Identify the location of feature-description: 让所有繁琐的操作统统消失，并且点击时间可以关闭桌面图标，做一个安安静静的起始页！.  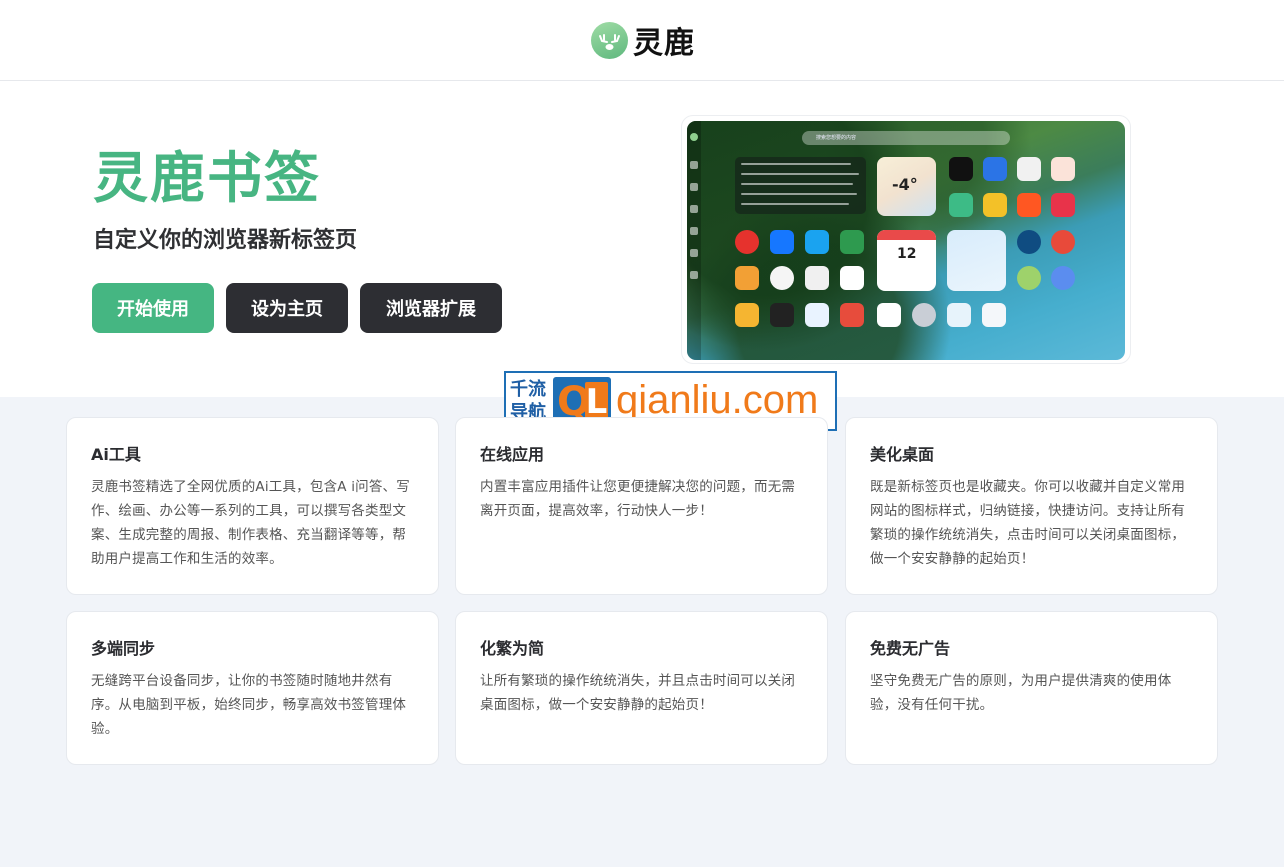
(638, 693).